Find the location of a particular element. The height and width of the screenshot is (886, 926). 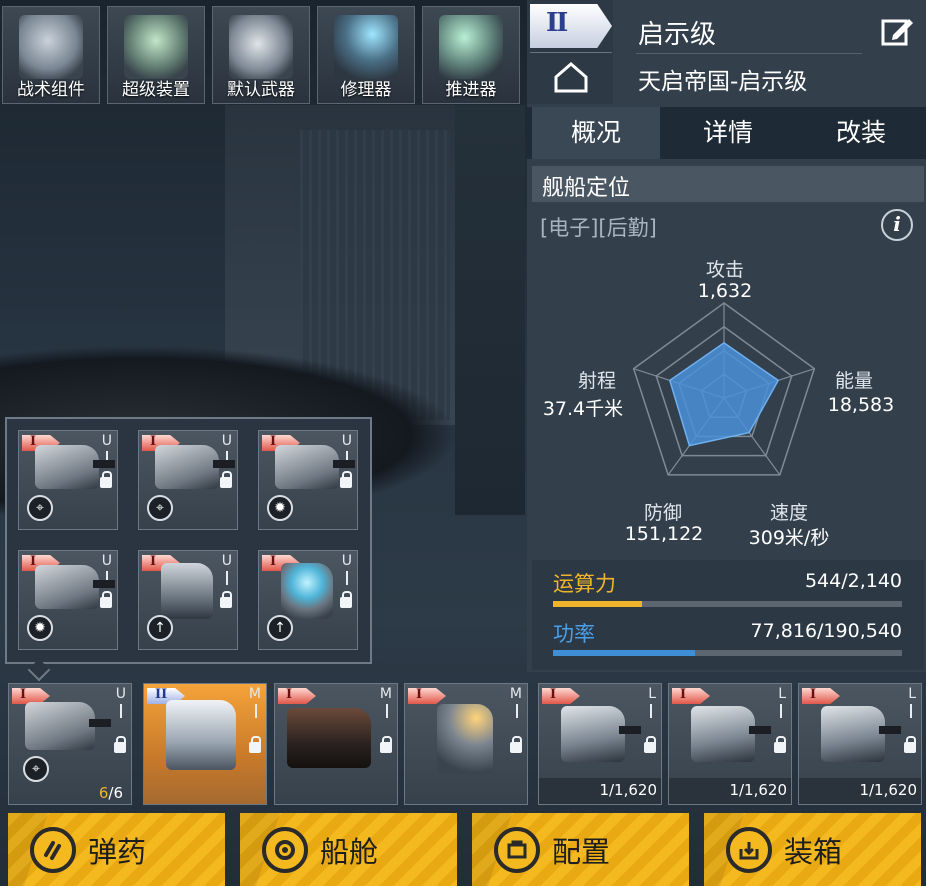

ammo-count-current: 6 is located at coordinates (103, 793).